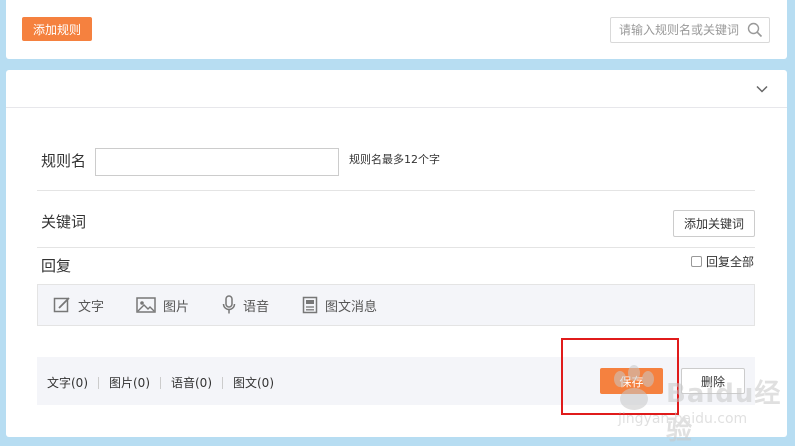 This screenshot has height=446, width=795. I want to click on microphone-icon, so click(229, 304).